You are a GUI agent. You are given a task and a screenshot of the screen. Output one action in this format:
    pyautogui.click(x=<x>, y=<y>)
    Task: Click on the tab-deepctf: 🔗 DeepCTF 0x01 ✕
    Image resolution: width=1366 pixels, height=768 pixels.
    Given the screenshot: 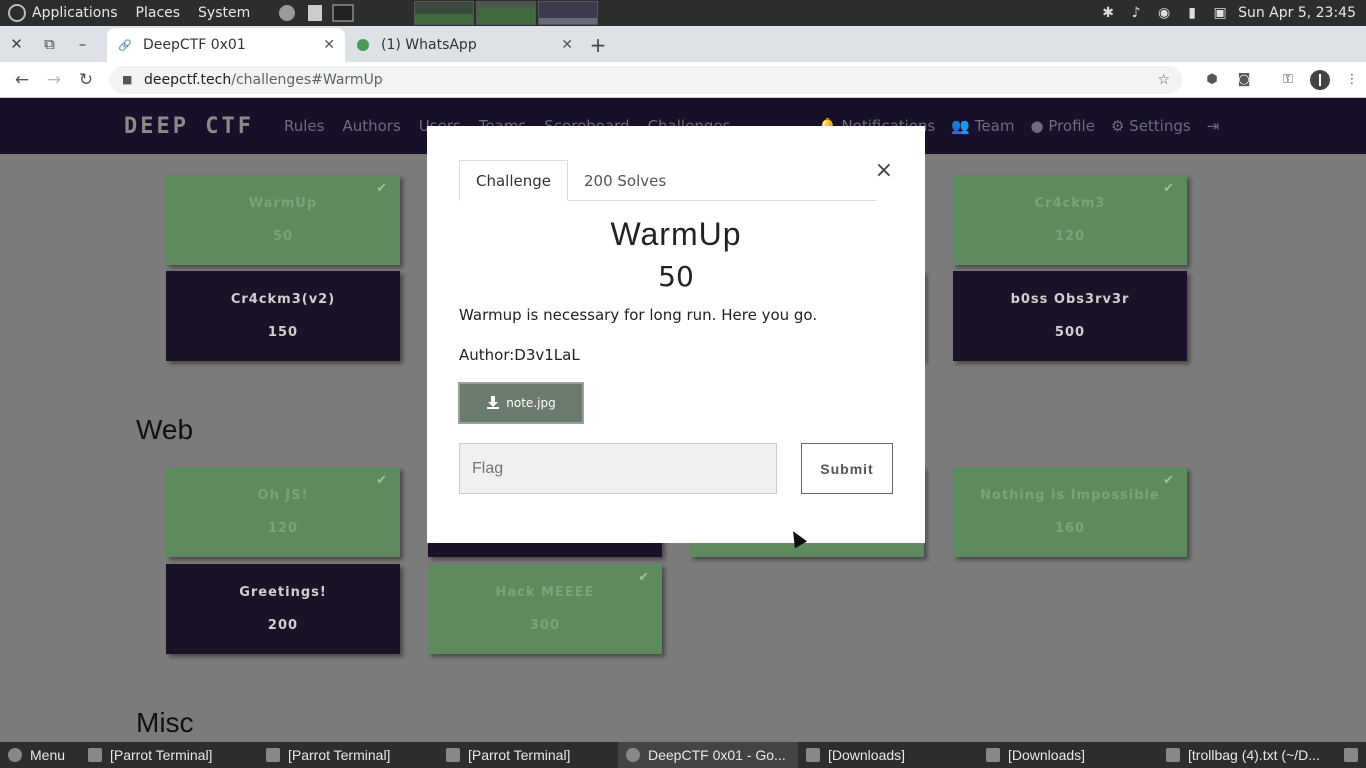 What is the action you would take?
    pyautogui.click(x=226, y=45)
    